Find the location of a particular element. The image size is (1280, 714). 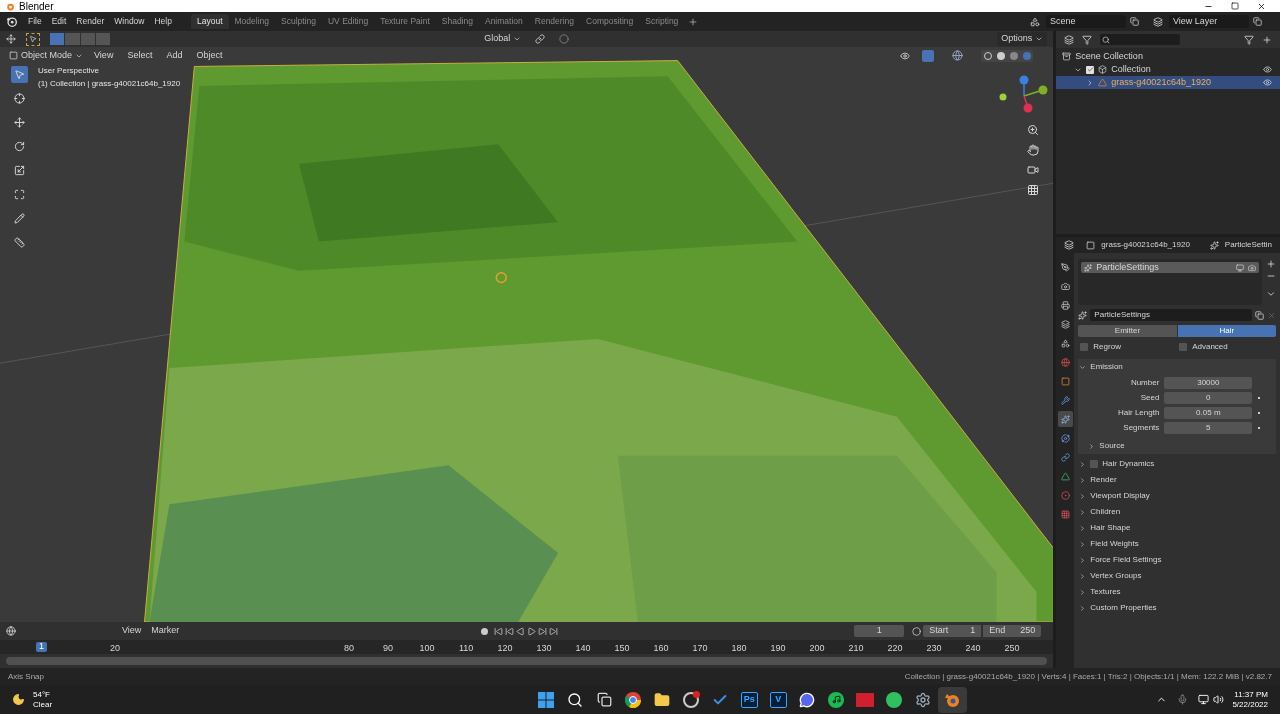

jump-end-icon is located at coordinates (554, 631).